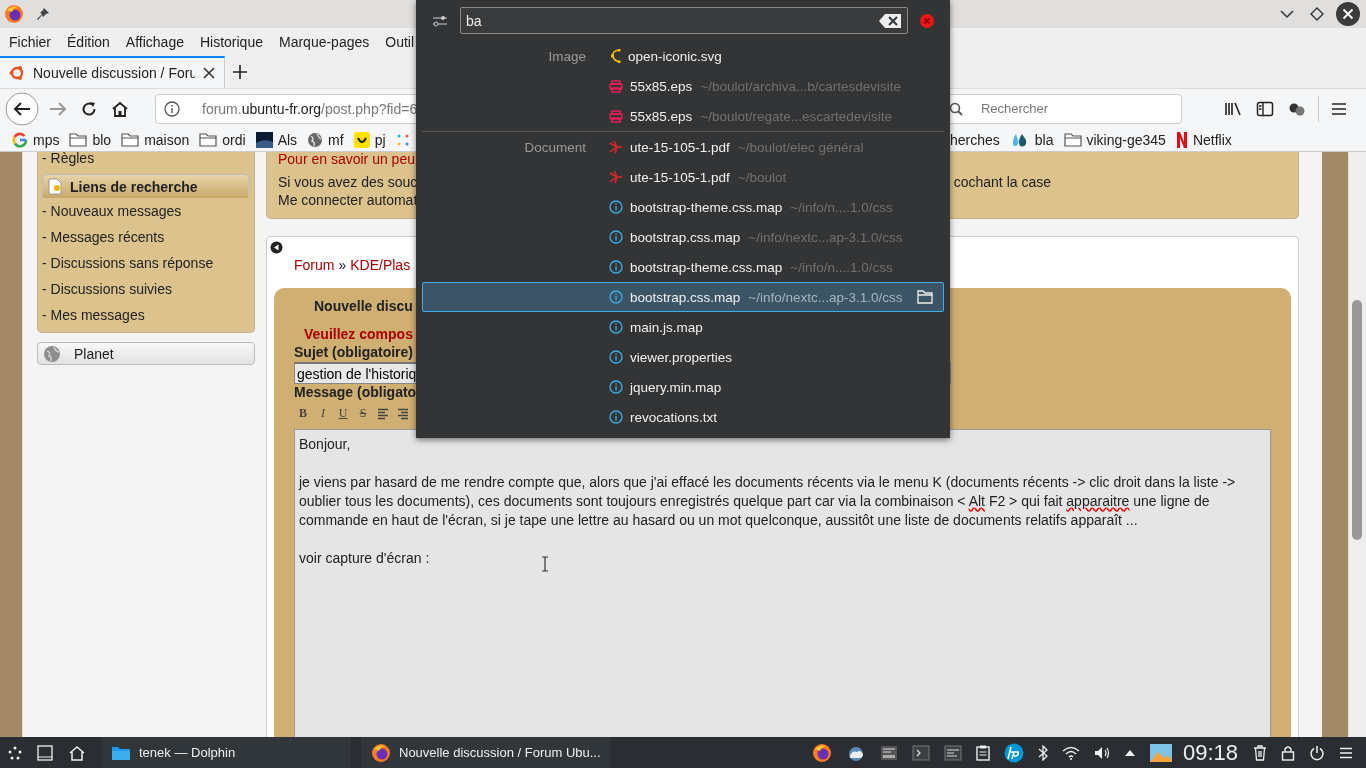 This screenshot has width=1366, height=768. What do you see at coordinates (1203, 139) in the screenshot?
I see `bookmark: Netflix` at bounding box center [1203, 139].